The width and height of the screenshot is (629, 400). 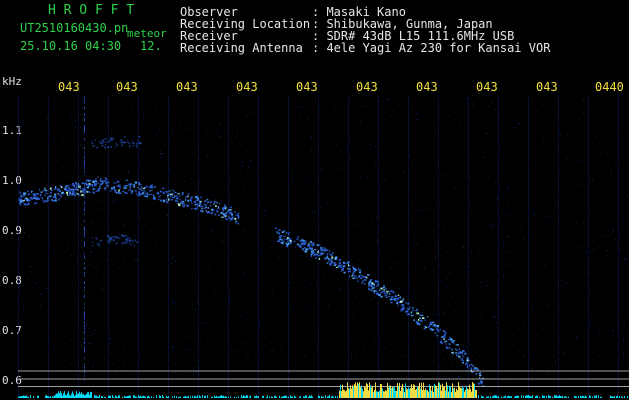 I want to click on grid-line, so click(x=498, y=247).